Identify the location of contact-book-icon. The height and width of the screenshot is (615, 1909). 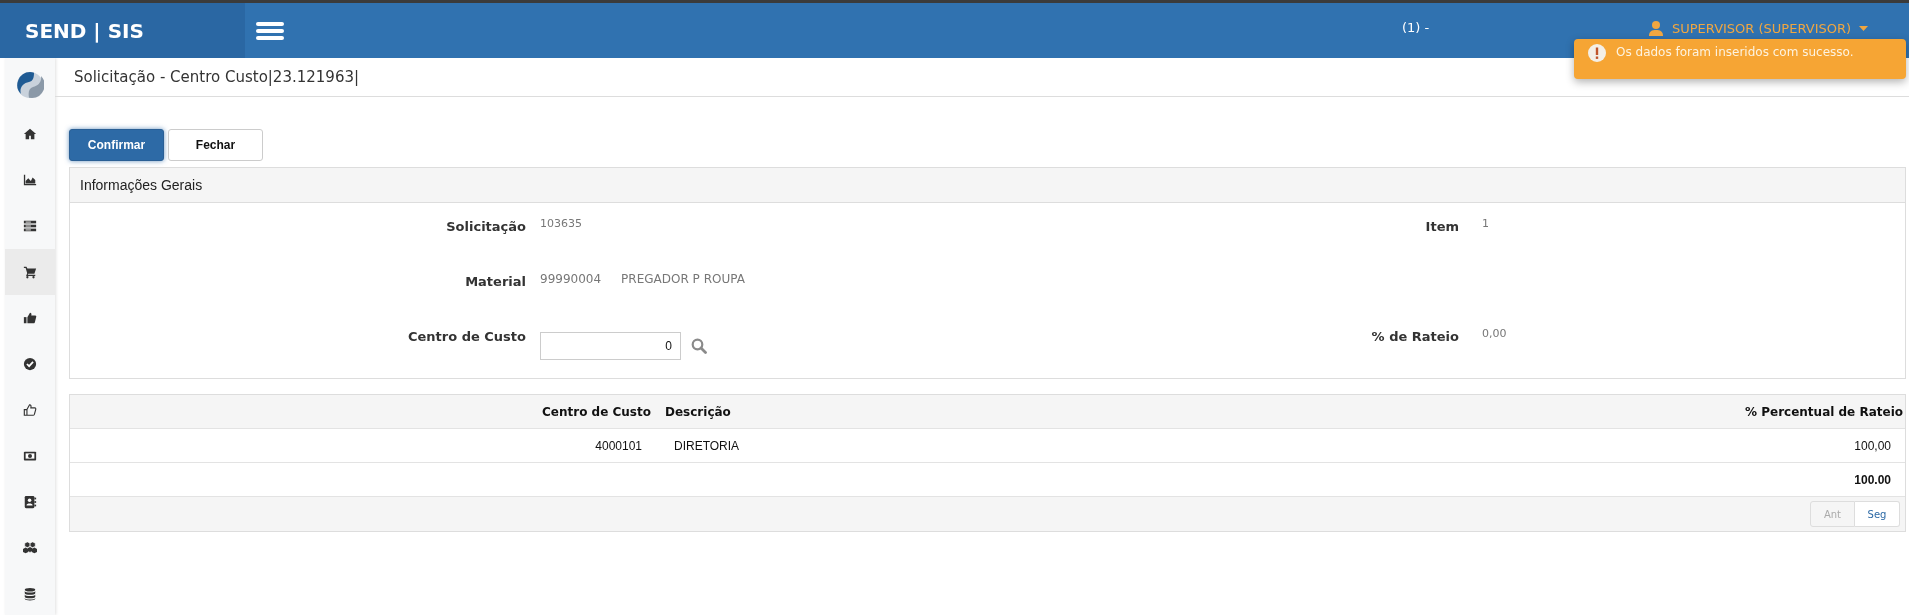
(30, 502).